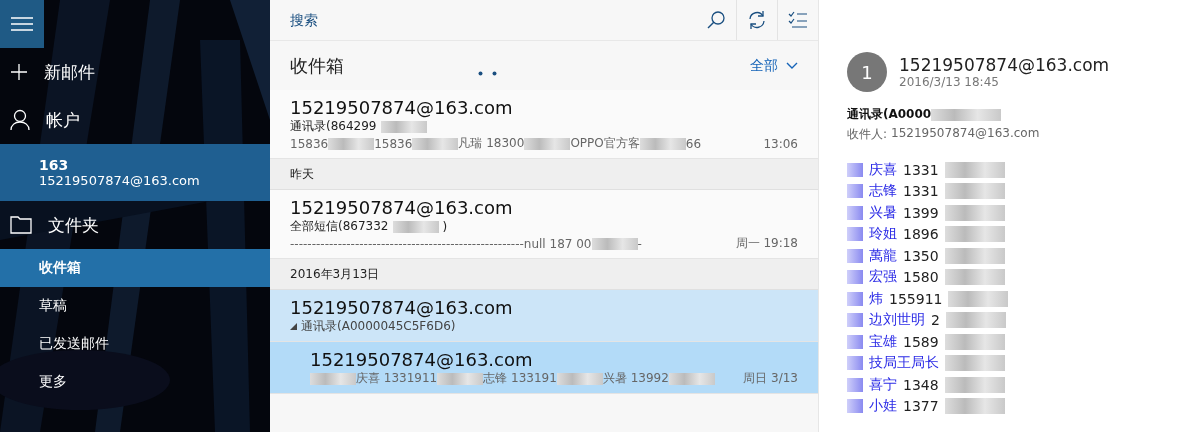  What do you see at coordinates (921, 212) in the screenshot?
I see `phone-number: 1399` at bounding box center [921, 212].